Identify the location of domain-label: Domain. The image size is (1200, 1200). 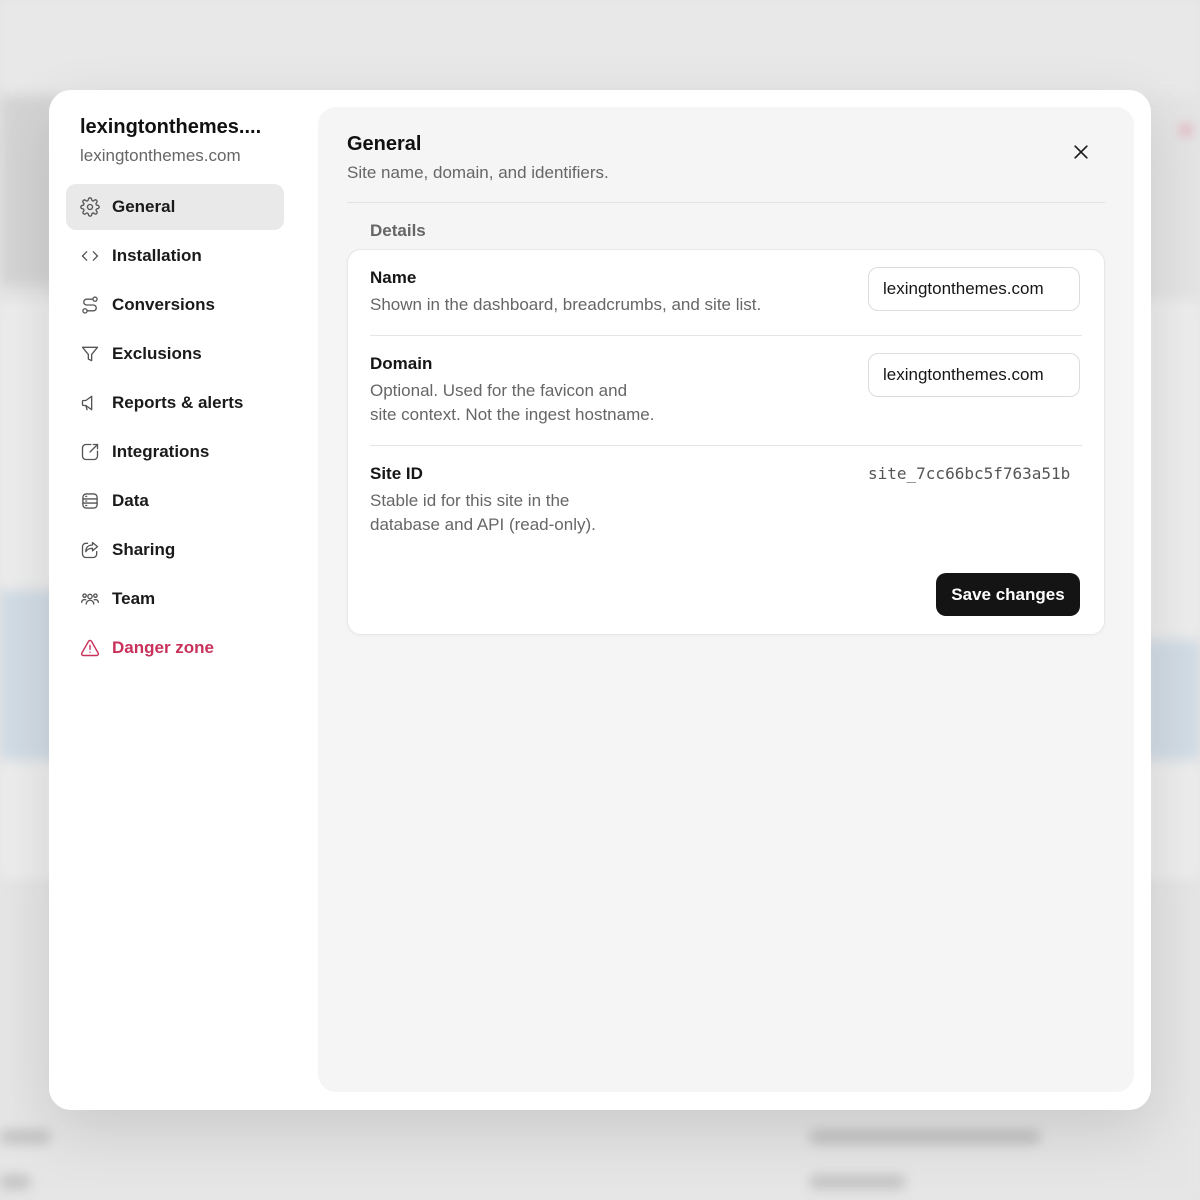
(401, 363).